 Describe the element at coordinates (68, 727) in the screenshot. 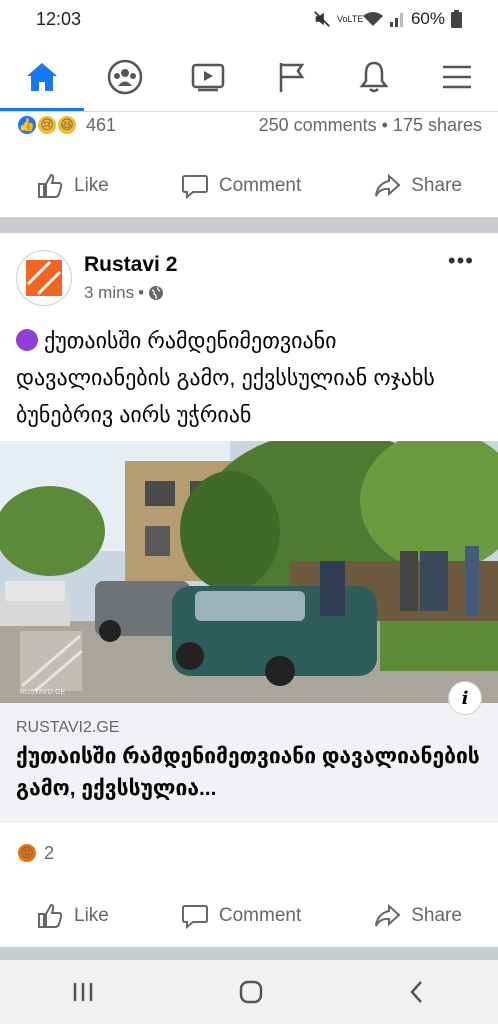

I see `link-domain: RUSTAVI2.GE` at that location.